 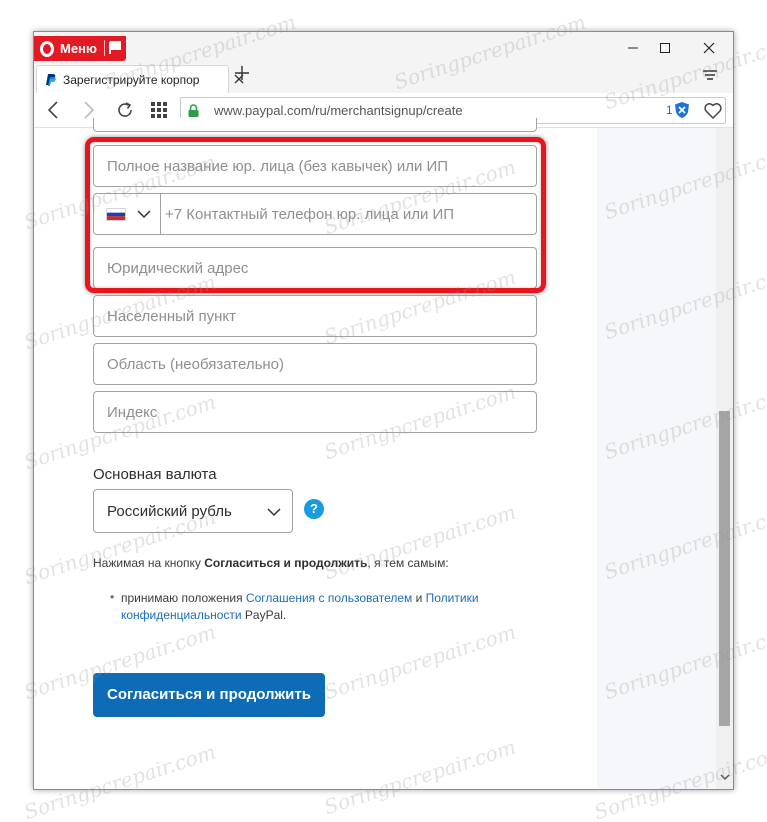 I want to click on forward-arrow-icon, so click(x=89, y=110).